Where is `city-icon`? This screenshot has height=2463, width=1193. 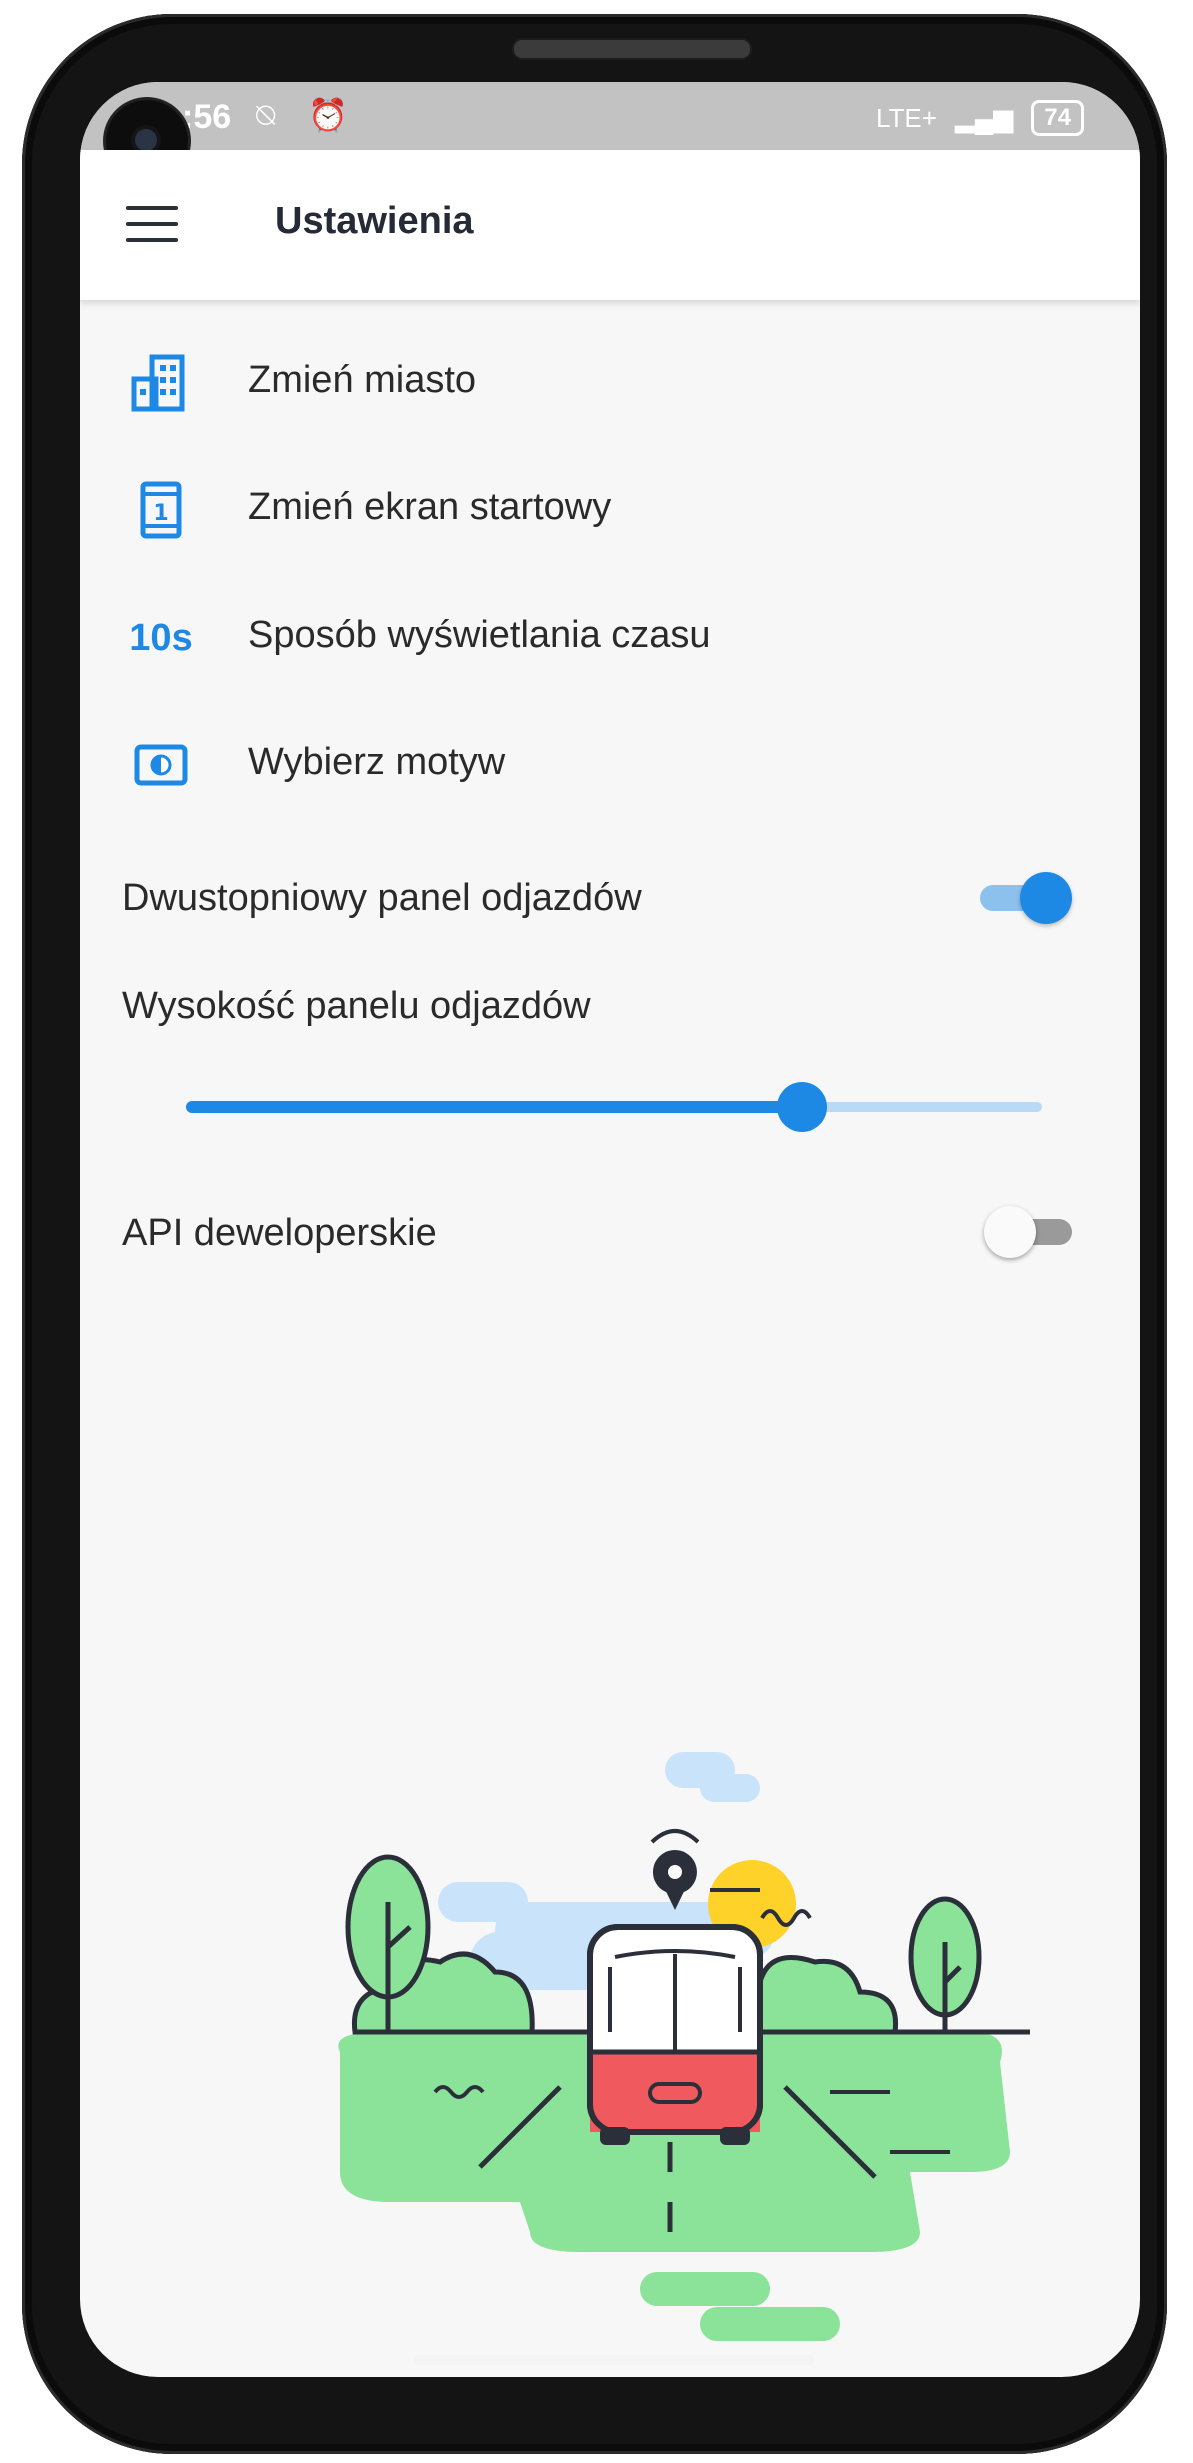 city-icon is located at coordinates (161, 383).